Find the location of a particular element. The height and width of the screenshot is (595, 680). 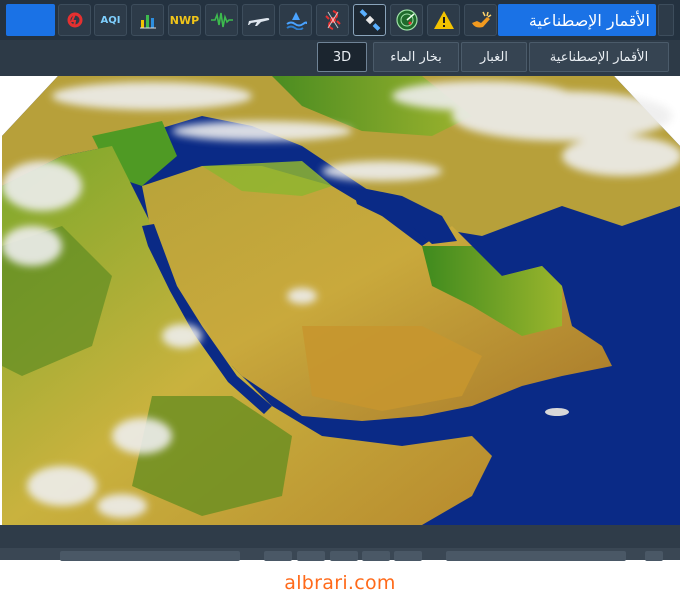

tropical-storm-icon is located at coordinates (333, 20).